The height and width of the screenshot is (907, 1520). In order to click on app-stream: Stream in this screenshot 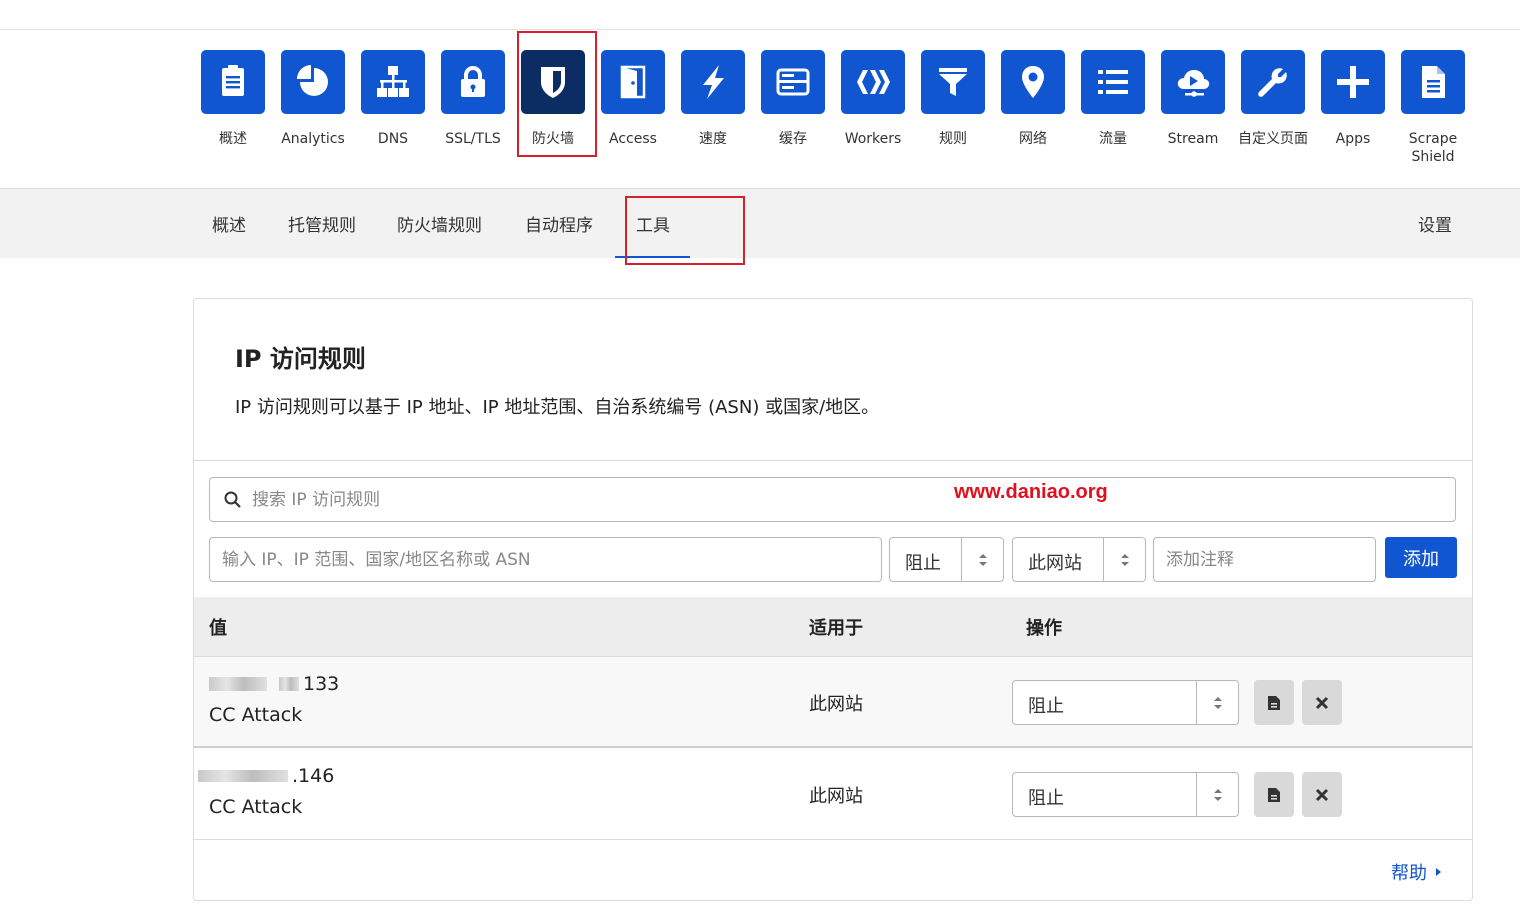, I will do `click(1193, 99)`.